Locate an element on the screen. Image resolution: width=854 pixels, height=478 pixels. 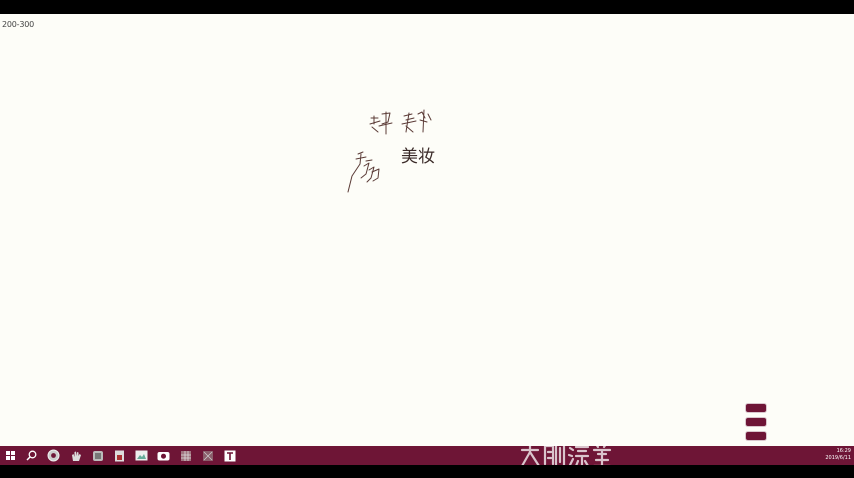
text-icon is located at coordinates (229, 455).